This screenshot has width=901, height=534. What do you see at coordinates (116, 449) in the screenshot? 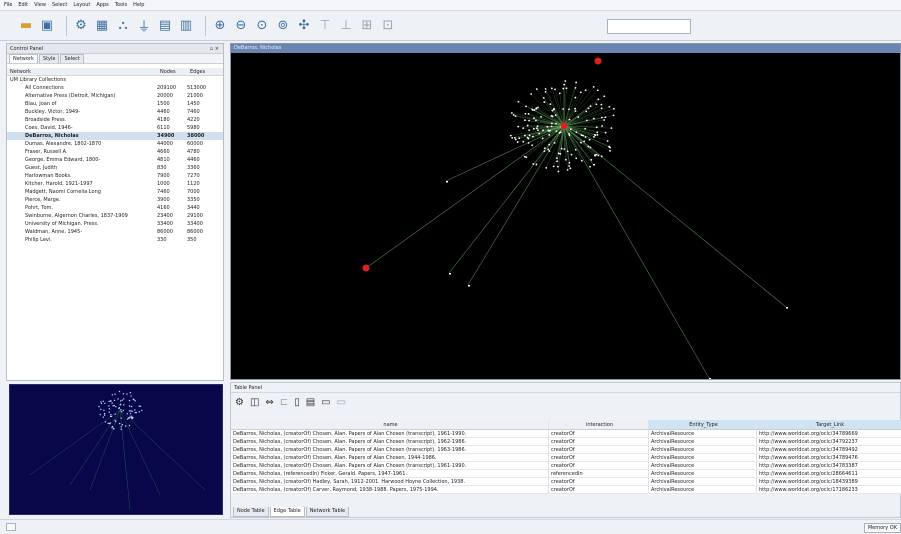
I see `network-navigator` at bounding box center [116, 449].